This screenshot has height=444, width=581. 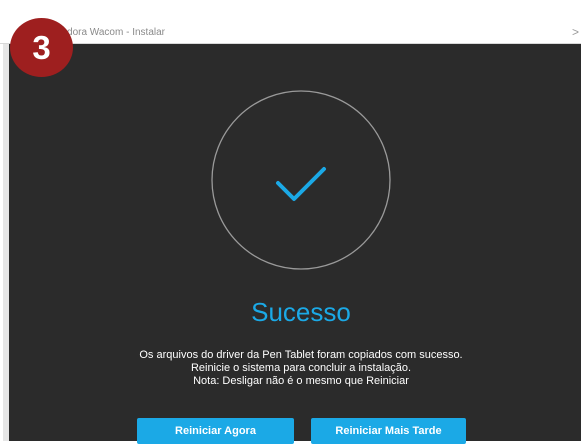 I want to click on title-bar: lizadora Wacom - Instalar >, so click(x=290, y=22).